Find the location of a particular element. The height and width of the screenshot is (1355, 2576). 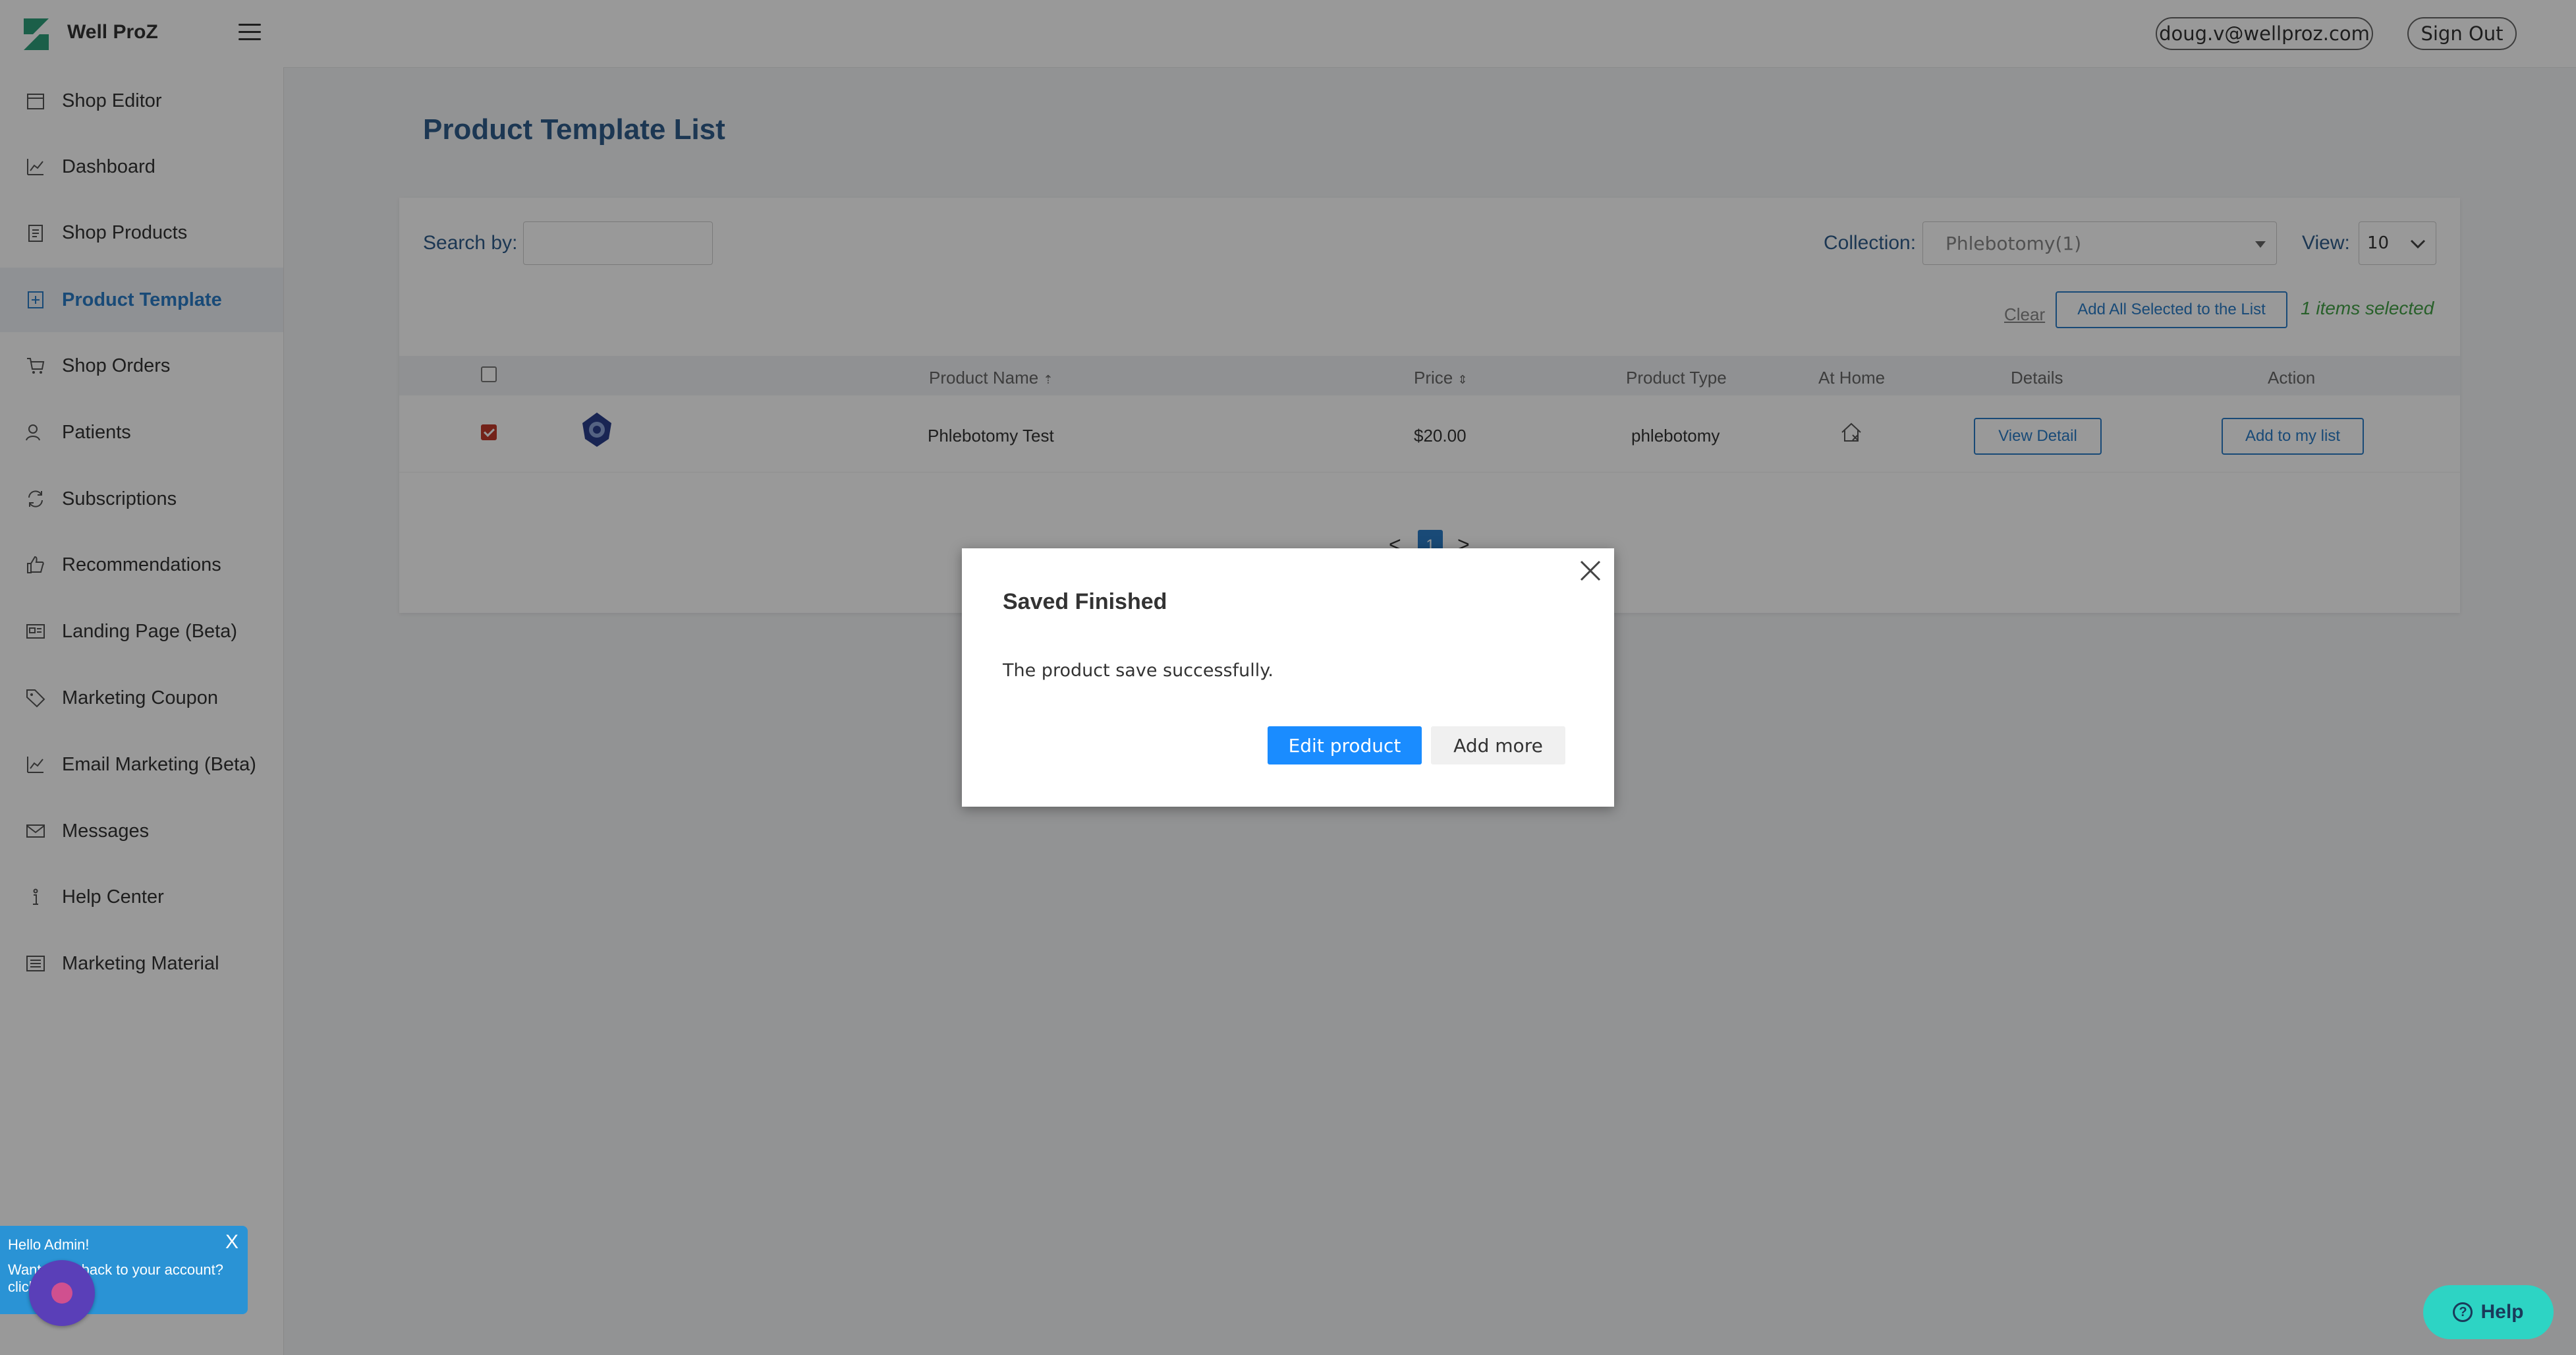

help-button: ? Help is located at coordinates (2488, 1312).